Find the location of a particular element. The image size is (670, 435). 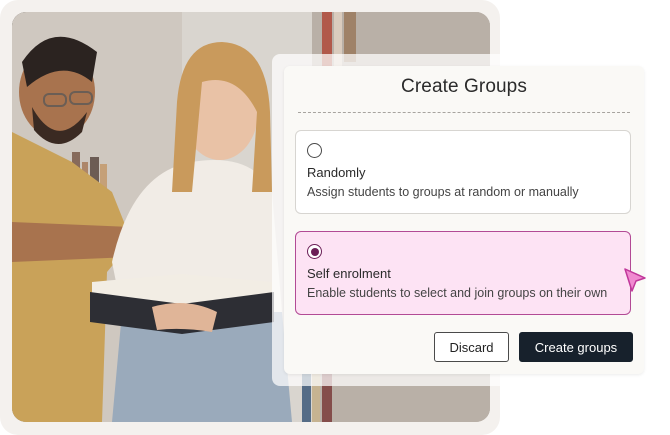

option-self-enrolment-label: Self enrolment is located at coordinates (349, 273).